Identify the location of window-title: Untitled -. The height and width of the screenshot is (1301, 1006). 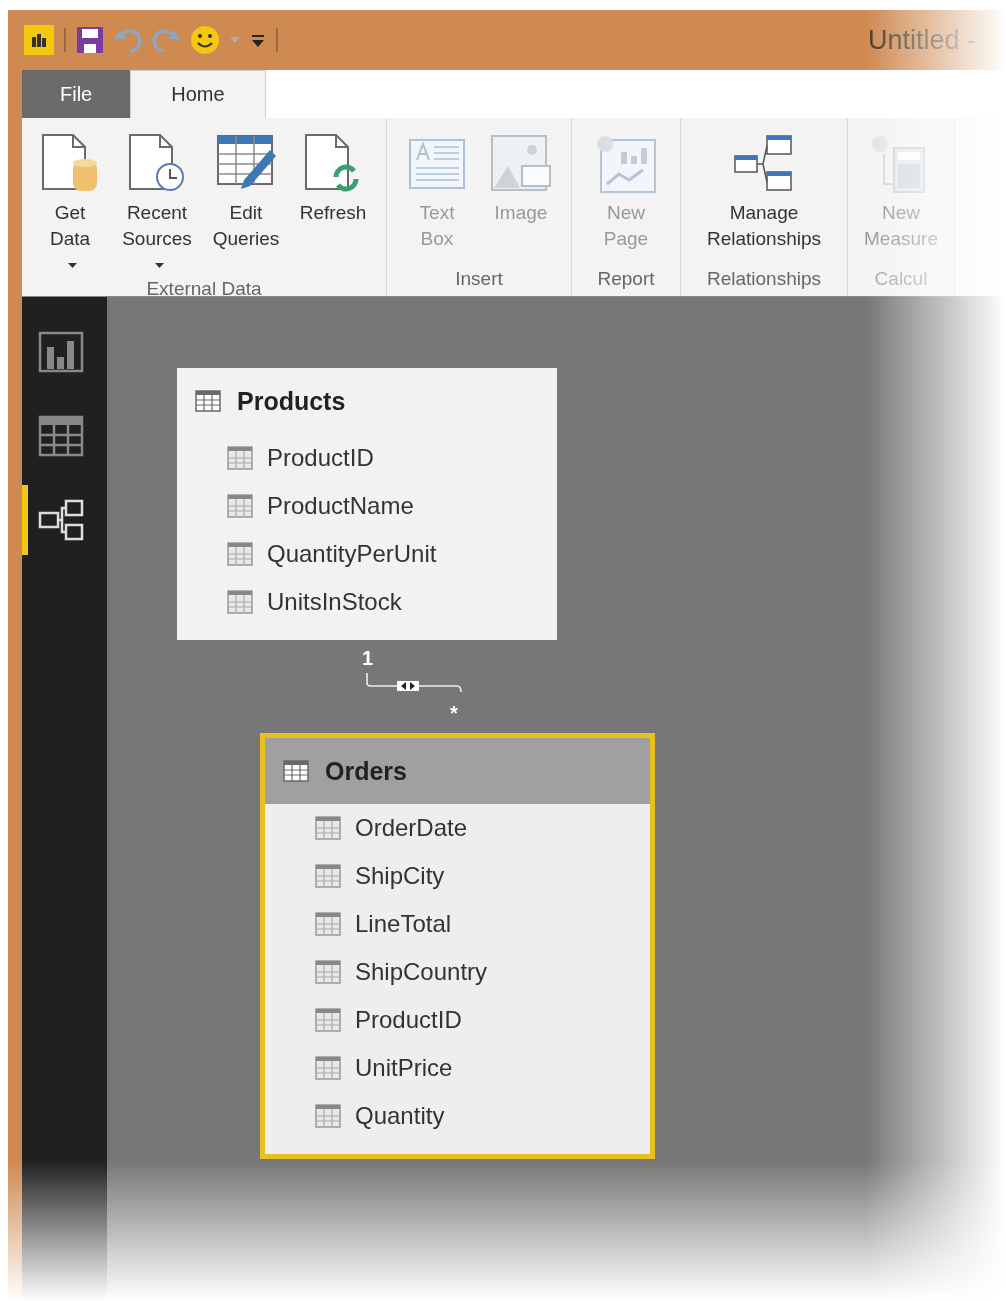
(921, 40).